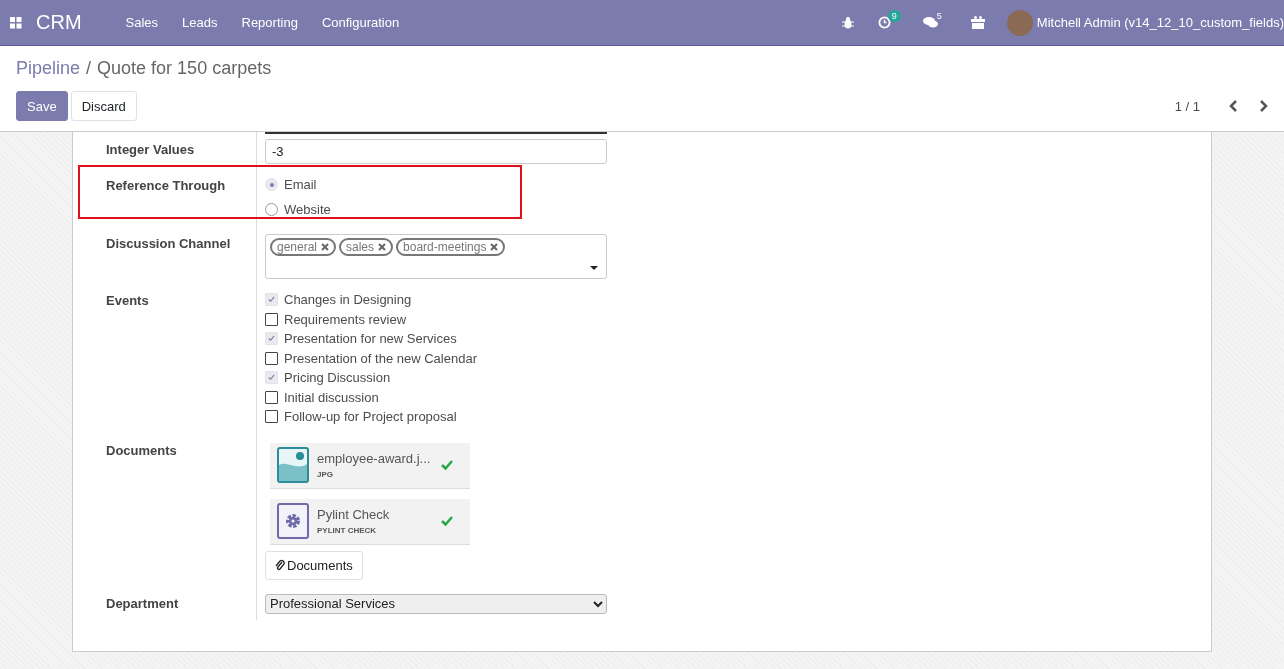 The height and width of the screenshot is (669, 1284). Describe the element at coordinates (977, 22) in the screenshot. I see `gift-icon` at that location.